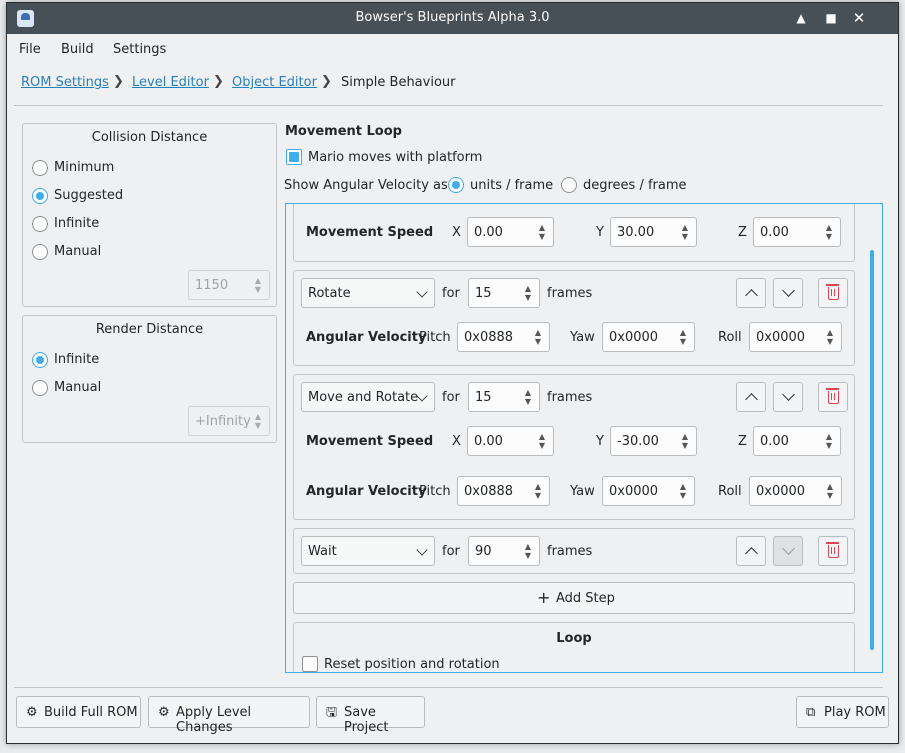 This screenshot has width=905, height=753. What do you see at coordinates (149, 137) in the screenshot?
I see `collision-distance-title: Collision Distance` at bounding box center [149, 137].